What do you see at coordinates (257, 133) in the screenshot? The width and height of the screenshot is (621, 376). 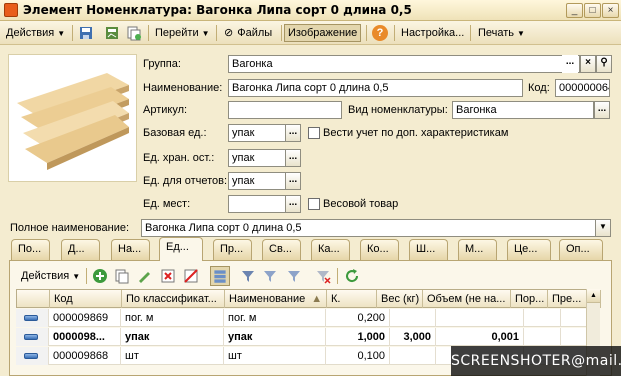 I see `base-unit-field: упак` at bounding box center [257, 133].